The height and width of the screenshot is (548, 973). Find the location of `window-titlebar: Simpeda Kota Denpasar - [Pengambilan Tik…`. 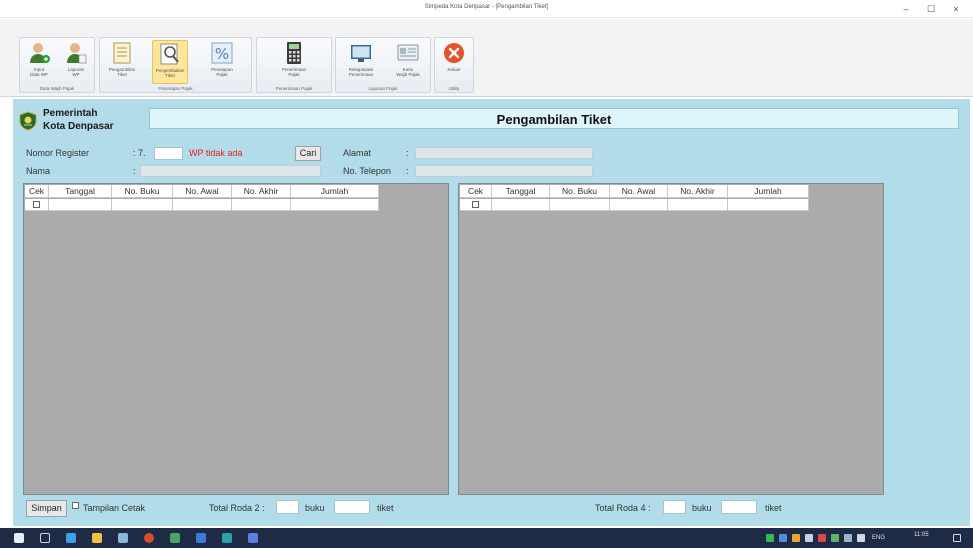

window-titlebar: Simpeda Kota Denpasar - [Pengambilan Tik… is located at coordinates (486, 9).